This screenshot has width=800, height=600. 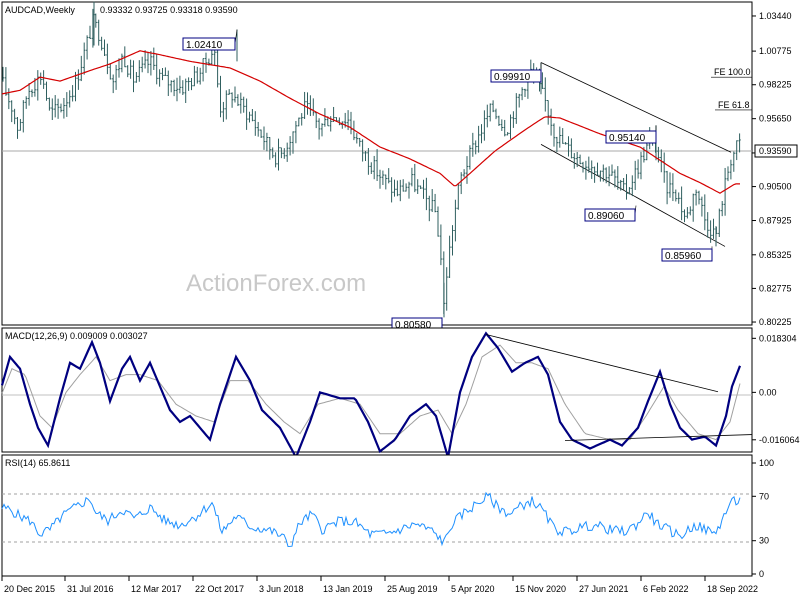 What do you see at coordinates (775, 255) in the screenshot?
I see `price-tick-label: 0.85325` at bounding box center [775, 255].